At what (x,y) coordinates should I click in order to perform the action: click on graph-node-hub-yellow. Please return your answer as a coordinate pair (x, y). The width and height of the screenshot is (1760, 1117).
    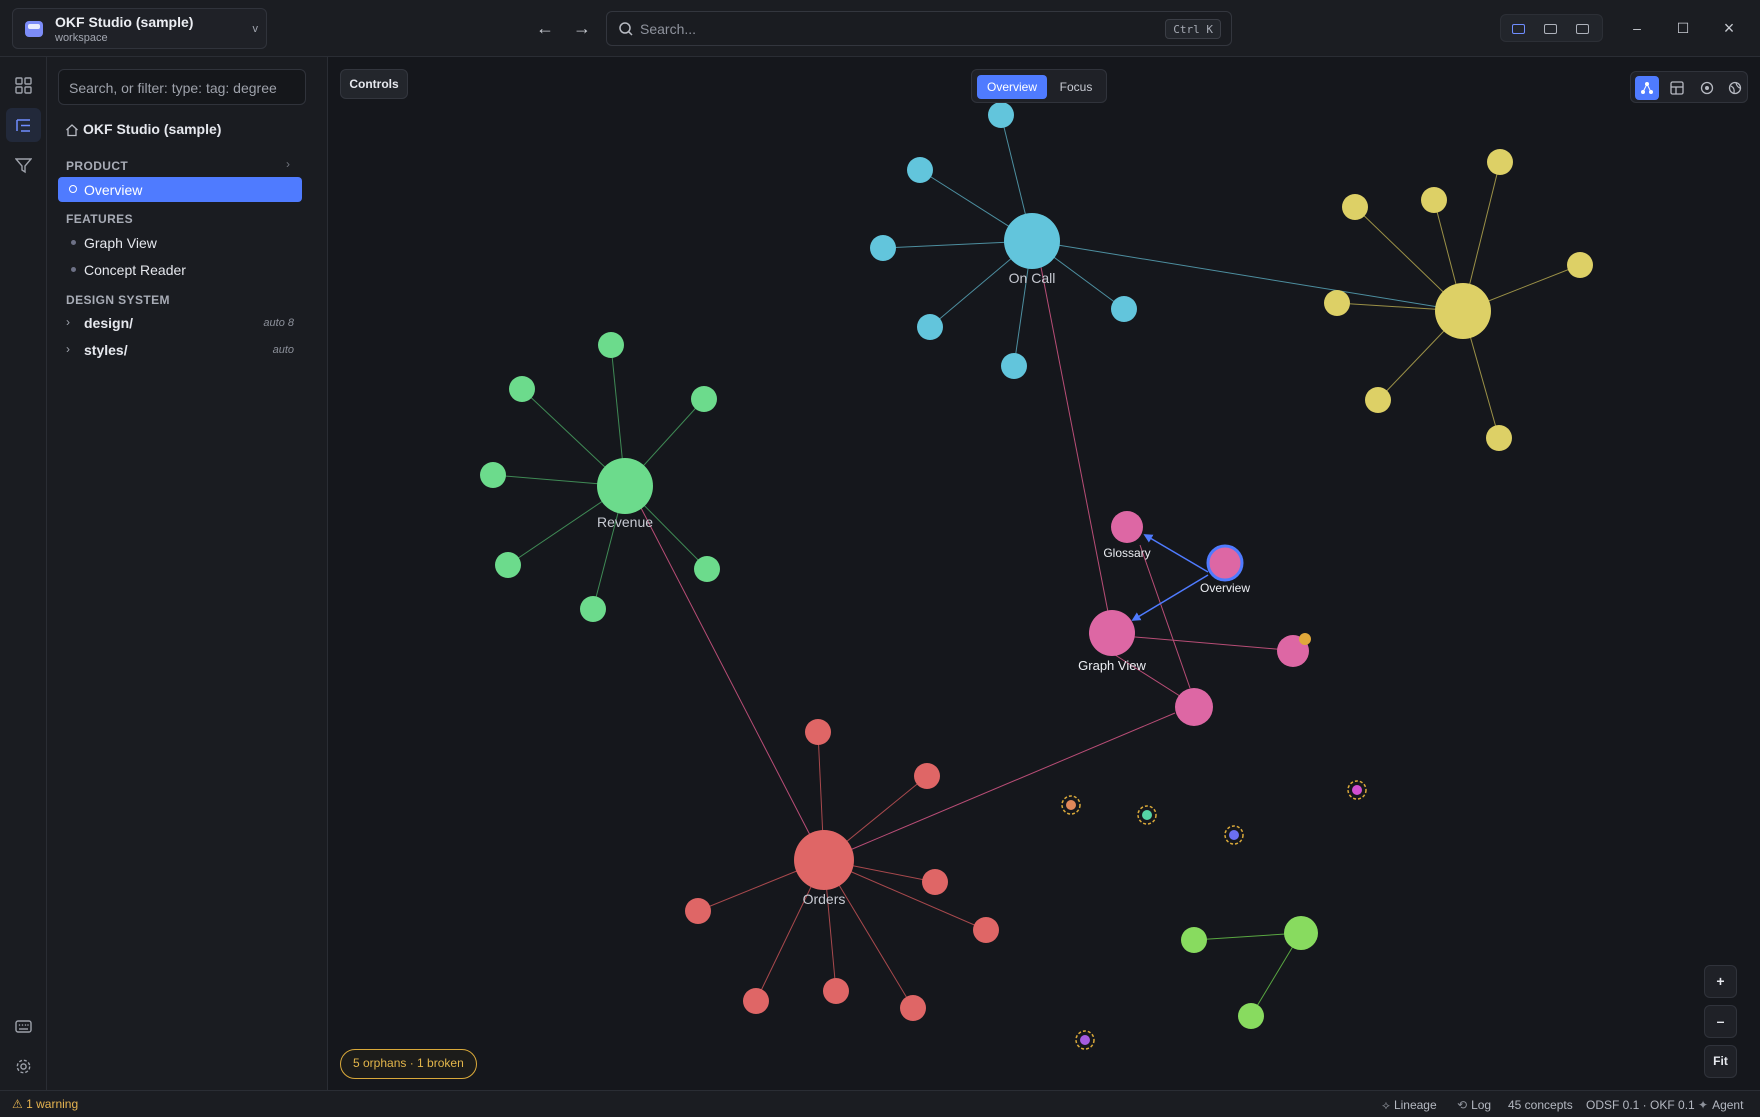
    Looking at the image, I should click on (1463, 311).